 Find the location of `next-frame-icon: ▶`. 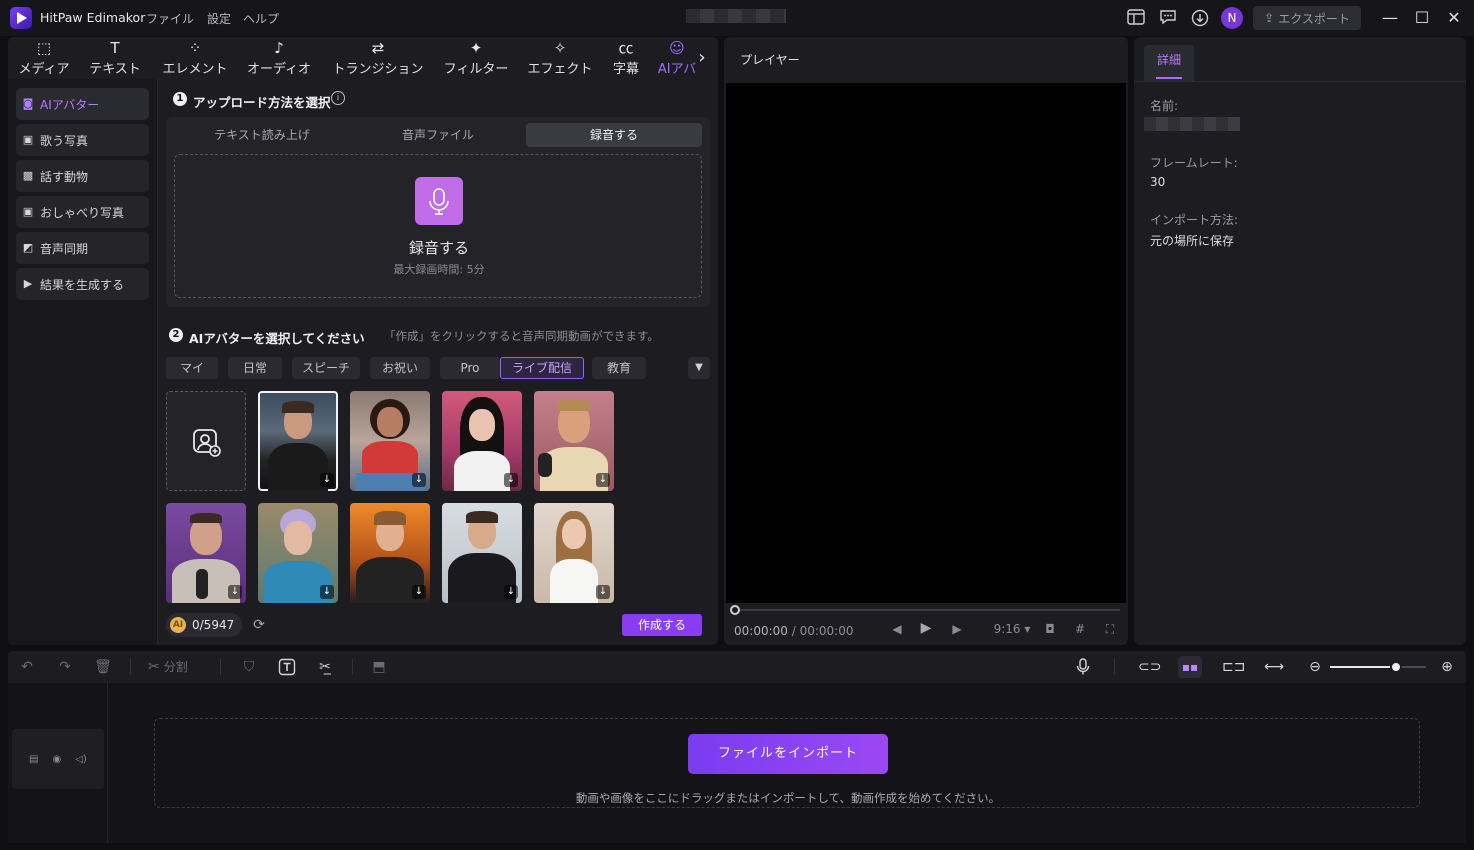

next-frame-icon: ▶ is located at coordinates (957, 629).